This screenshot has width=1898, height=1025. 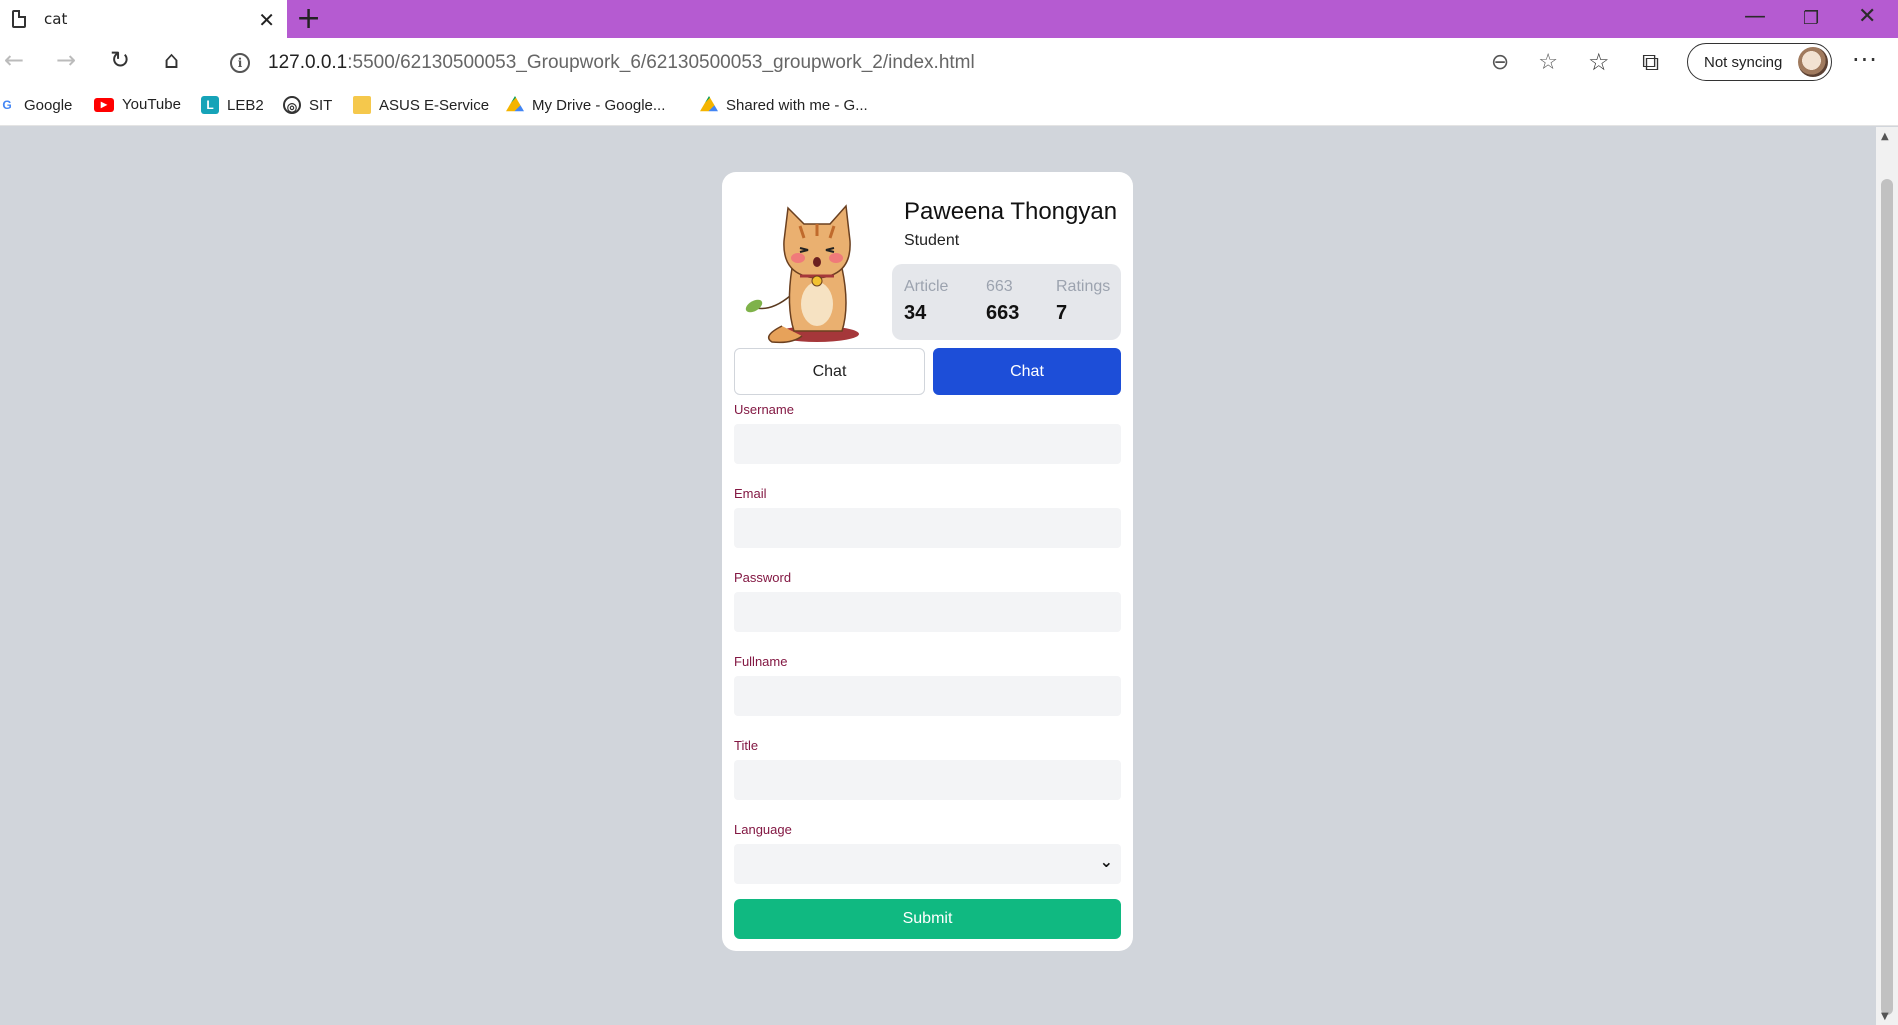 I want to click on password-label: Password, so click(x=763, y=577).